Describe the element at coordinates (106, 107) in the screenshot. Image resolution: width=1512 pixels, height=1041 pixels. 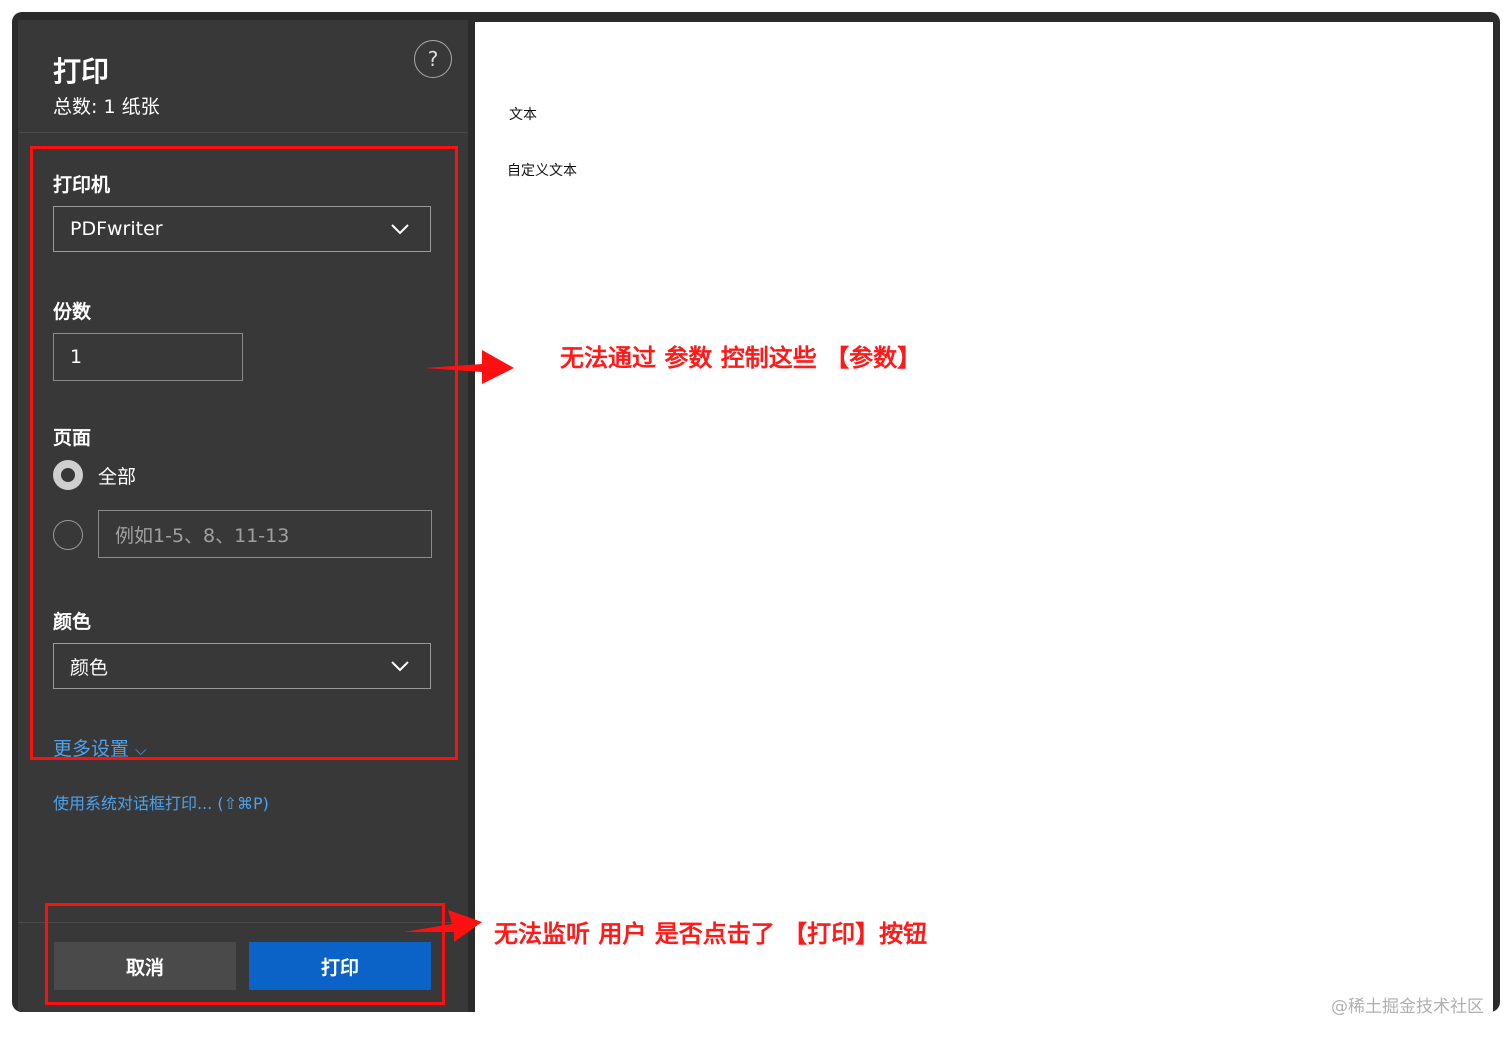
I see `page-count: 总数: 1 纸张` at that location.